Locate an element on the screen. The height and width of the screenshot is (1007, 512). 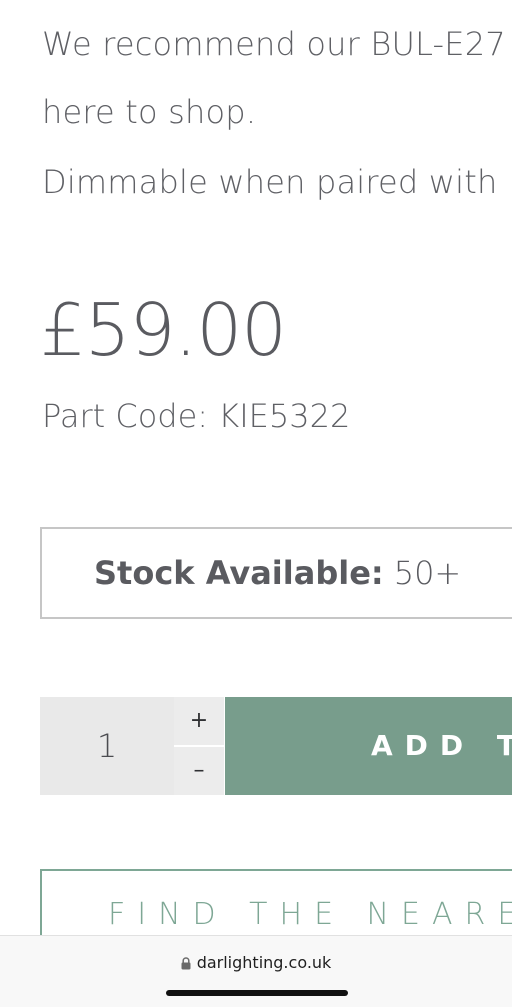
product-price: £59.00 is located at coordinates (163, 330).